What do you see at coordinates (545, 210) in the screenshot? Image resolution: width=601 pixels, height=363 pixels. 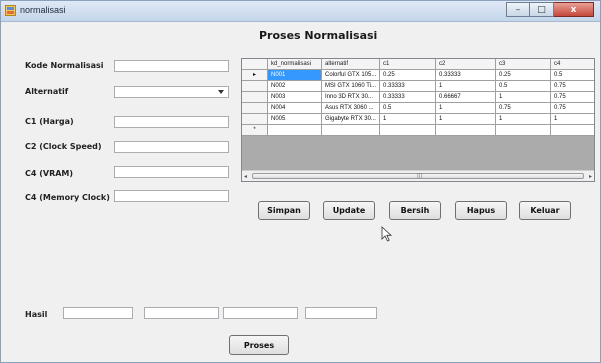 I see `keluar-button: Keluar` at bounding box center [545, 210].